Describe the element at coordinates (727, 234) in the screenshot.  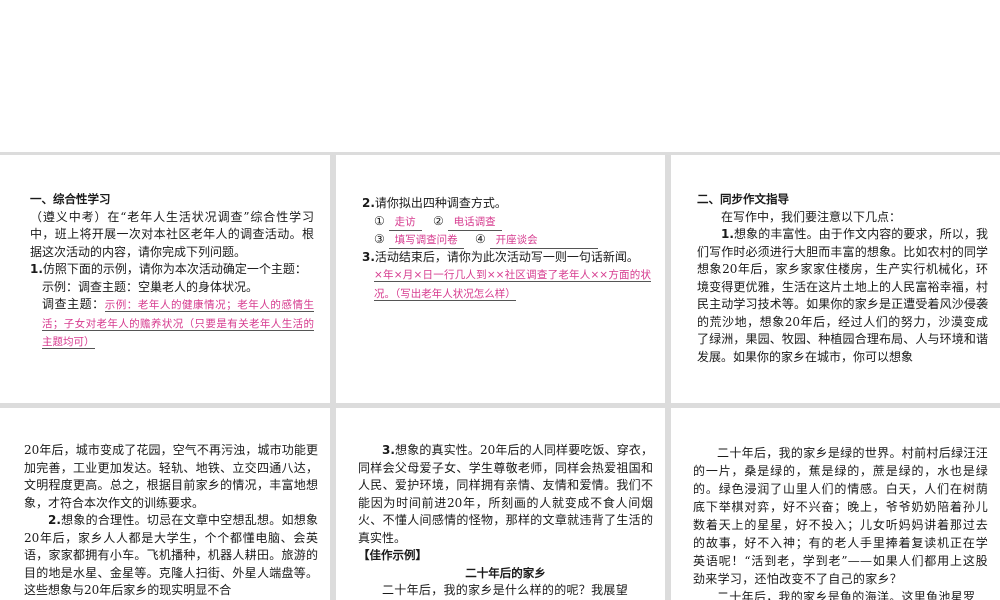
I see `point-number: 1.` at that location.